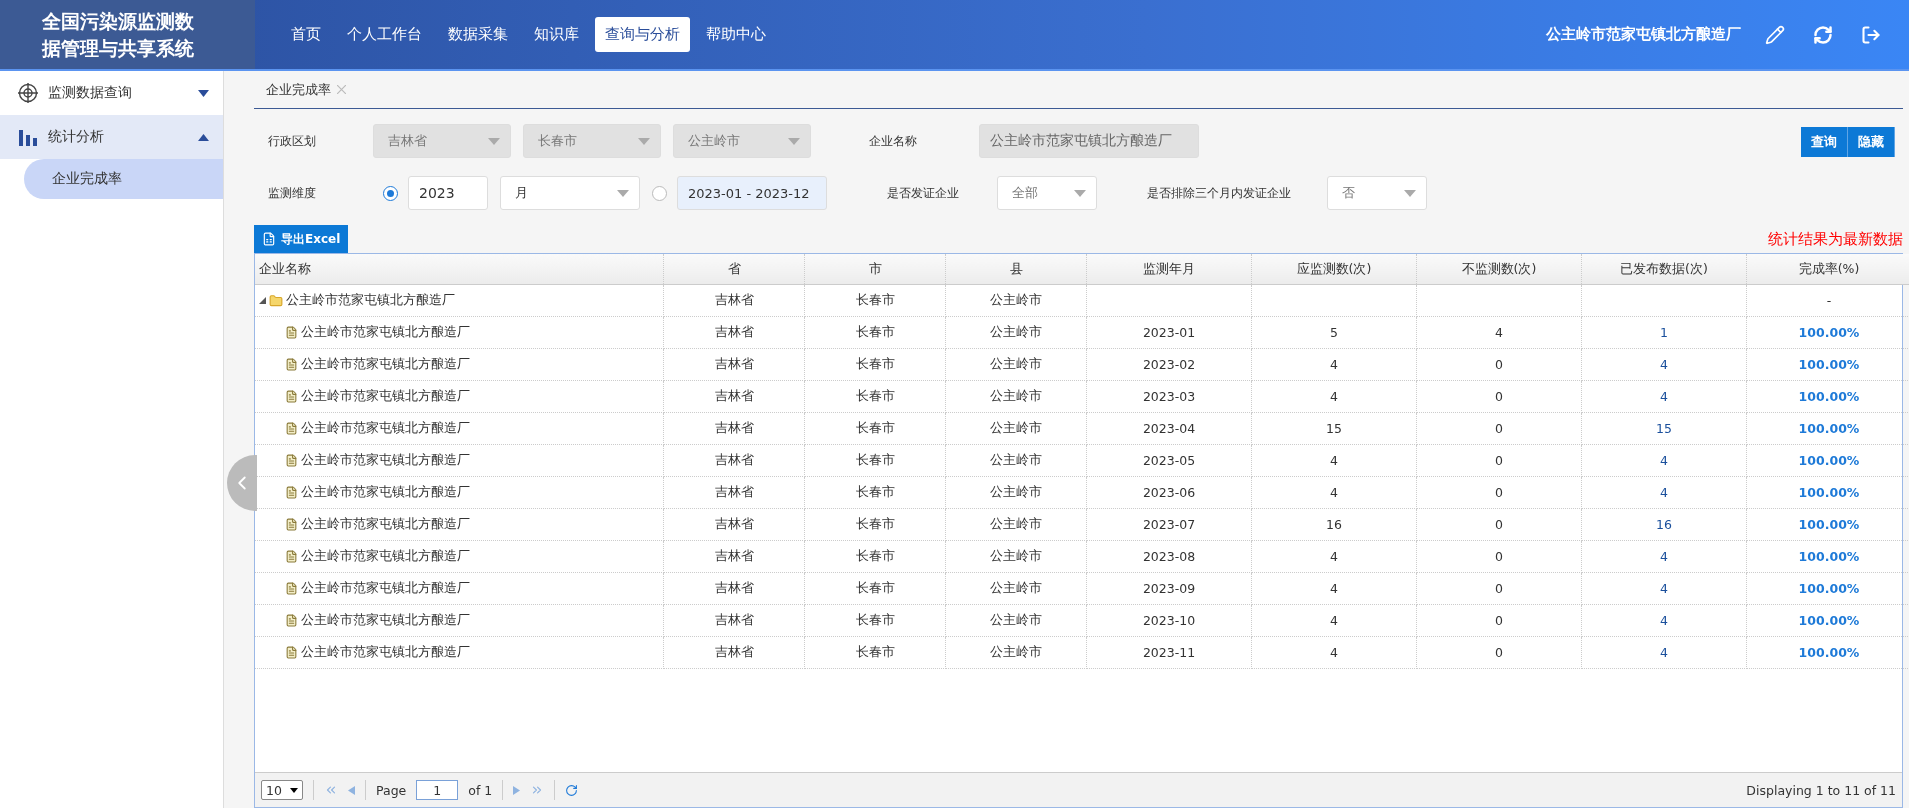 The height and width of the screenshot is (808, 1909). What do you see at coordinates (734, 269) in the screenshot?
I see `column-header: 省` at bounding box center [734, 269].